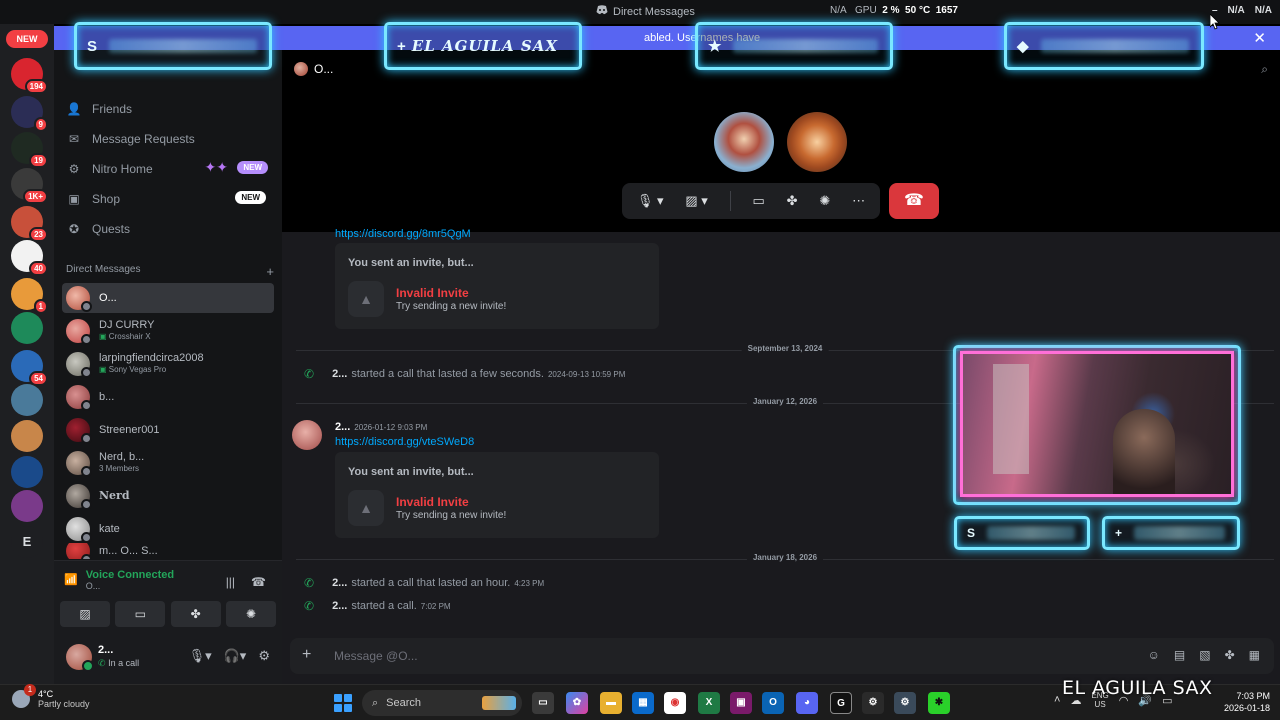 The height and width of the screenshot is (720, 1280). What do you see at coordinates (168, 364) in the screenshot?
I see `dm-item: larpingfiendcirca2008 ▣ Sony Vegas Pro` at bounding box center [168, 364].